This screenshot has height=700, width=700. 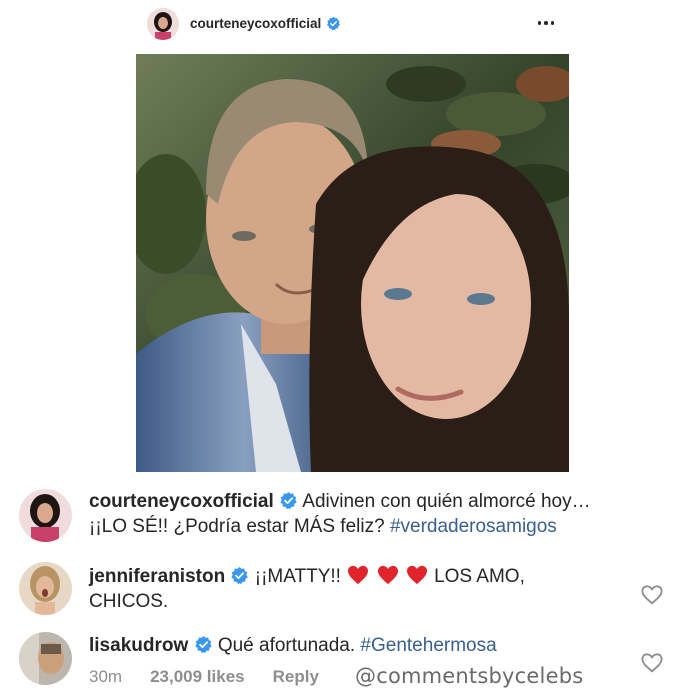 What do you see at coordinates (255, 23) in the screenshot?
I see `post-username-text: courteneycoxofficial` at bounding box center [255, 23].